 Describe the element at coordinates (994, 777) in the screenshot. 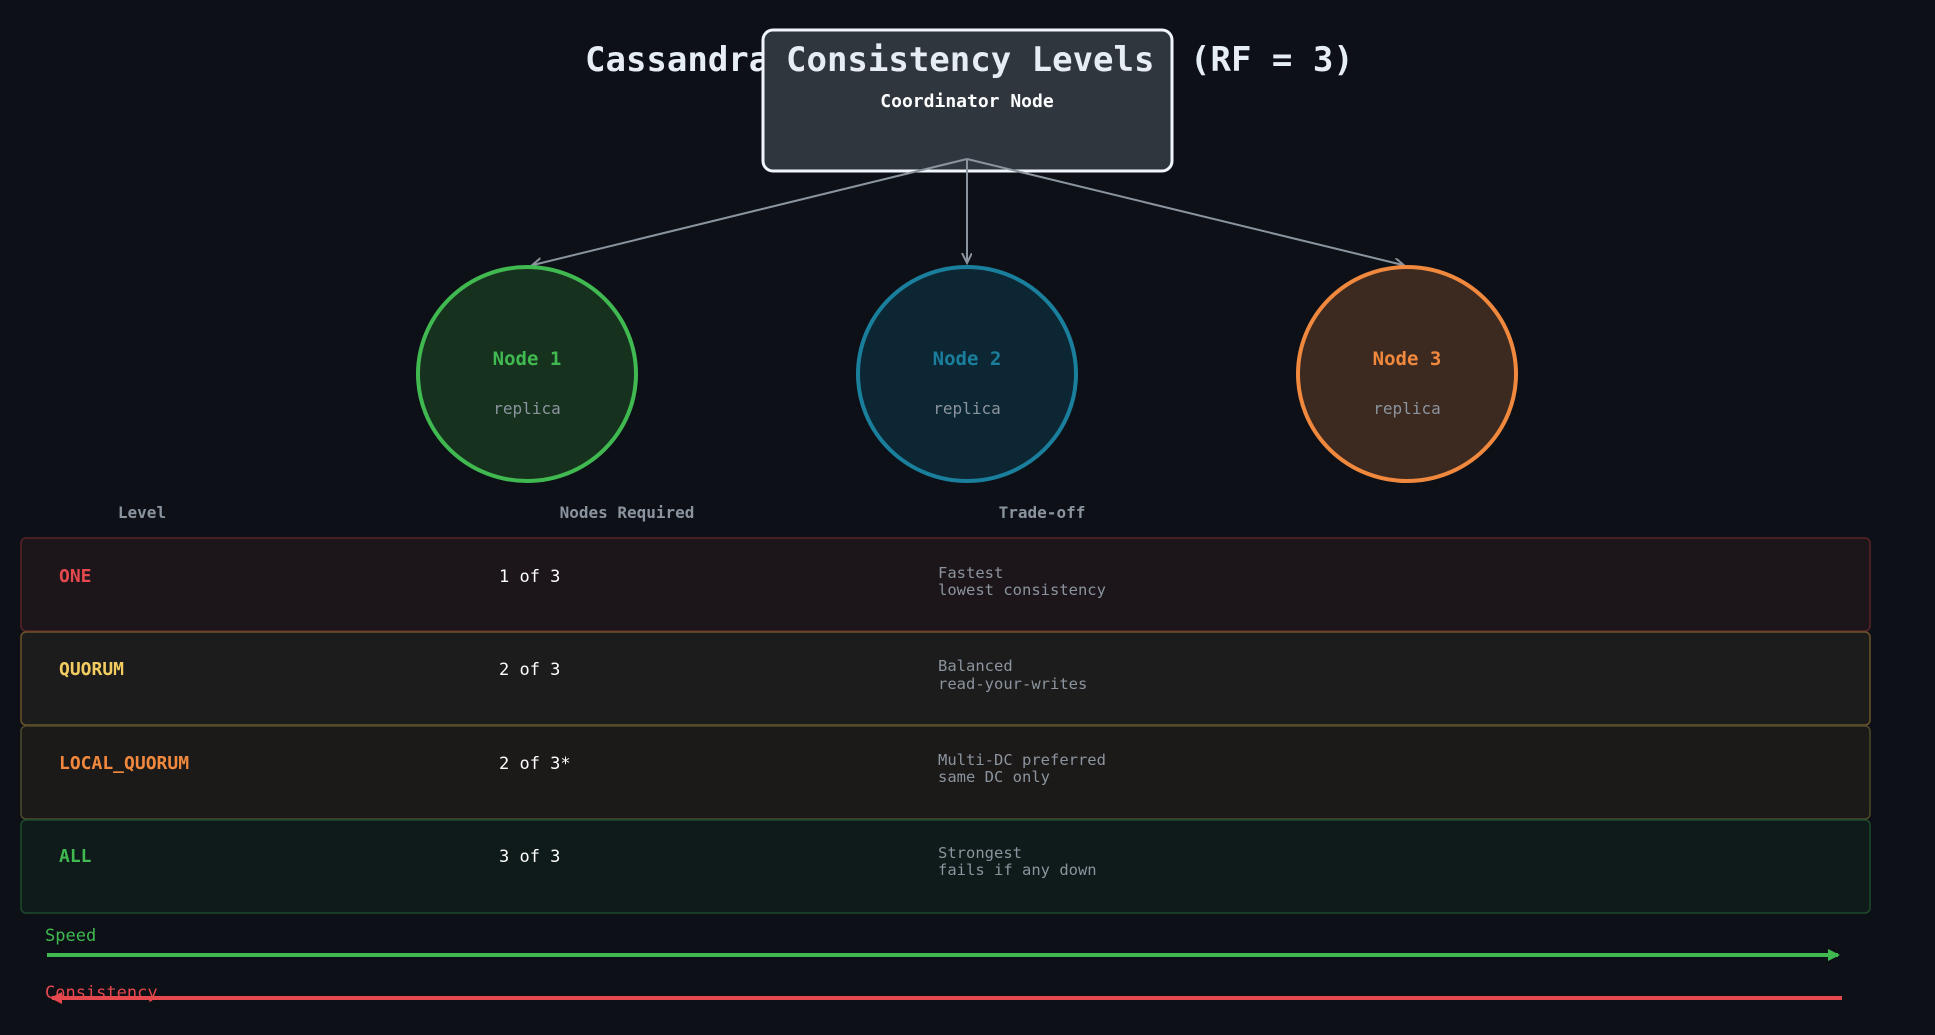

I see `row-local-quorum-tradeoff-line2: same DC only` at that location.